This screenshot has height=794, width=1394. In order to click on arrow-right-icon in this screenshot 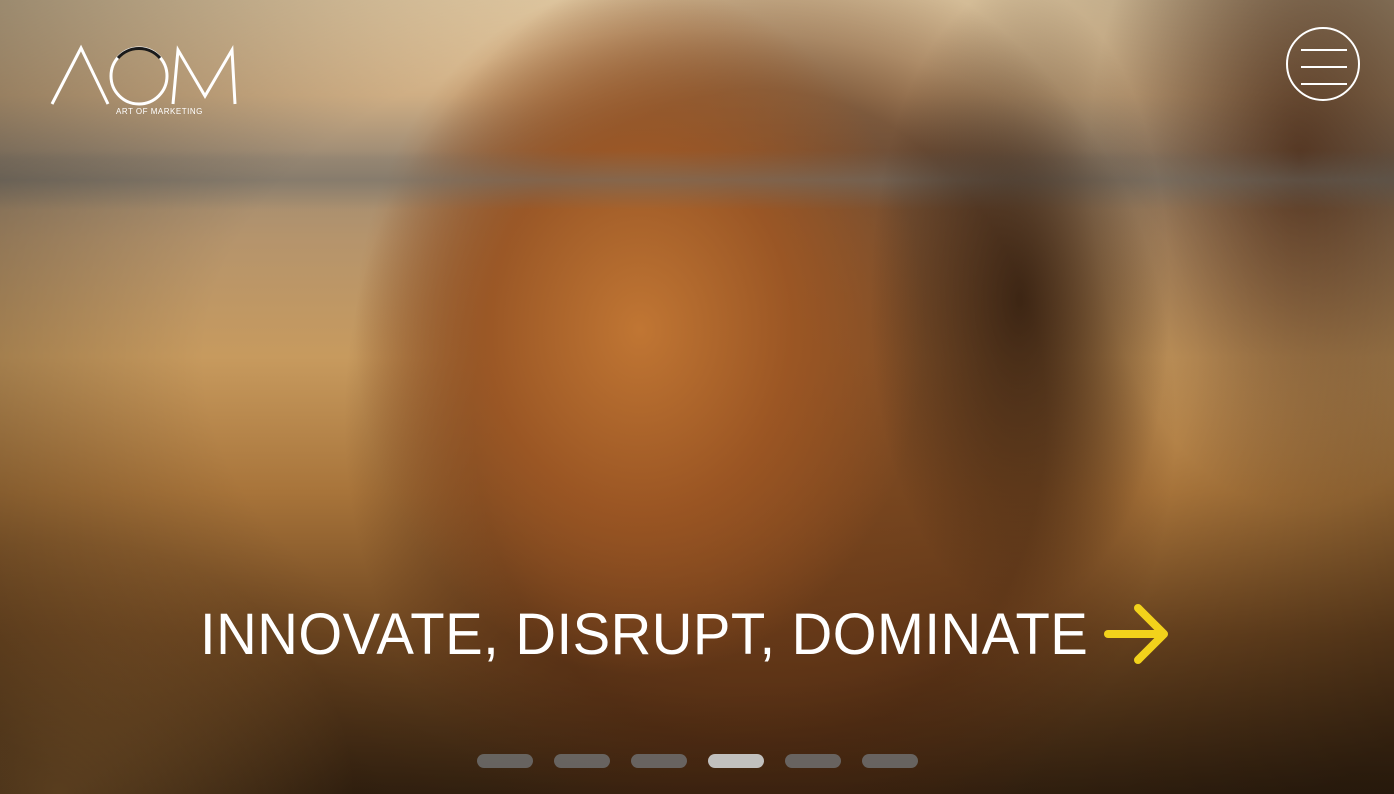, I will do `click(1136, 634)`.